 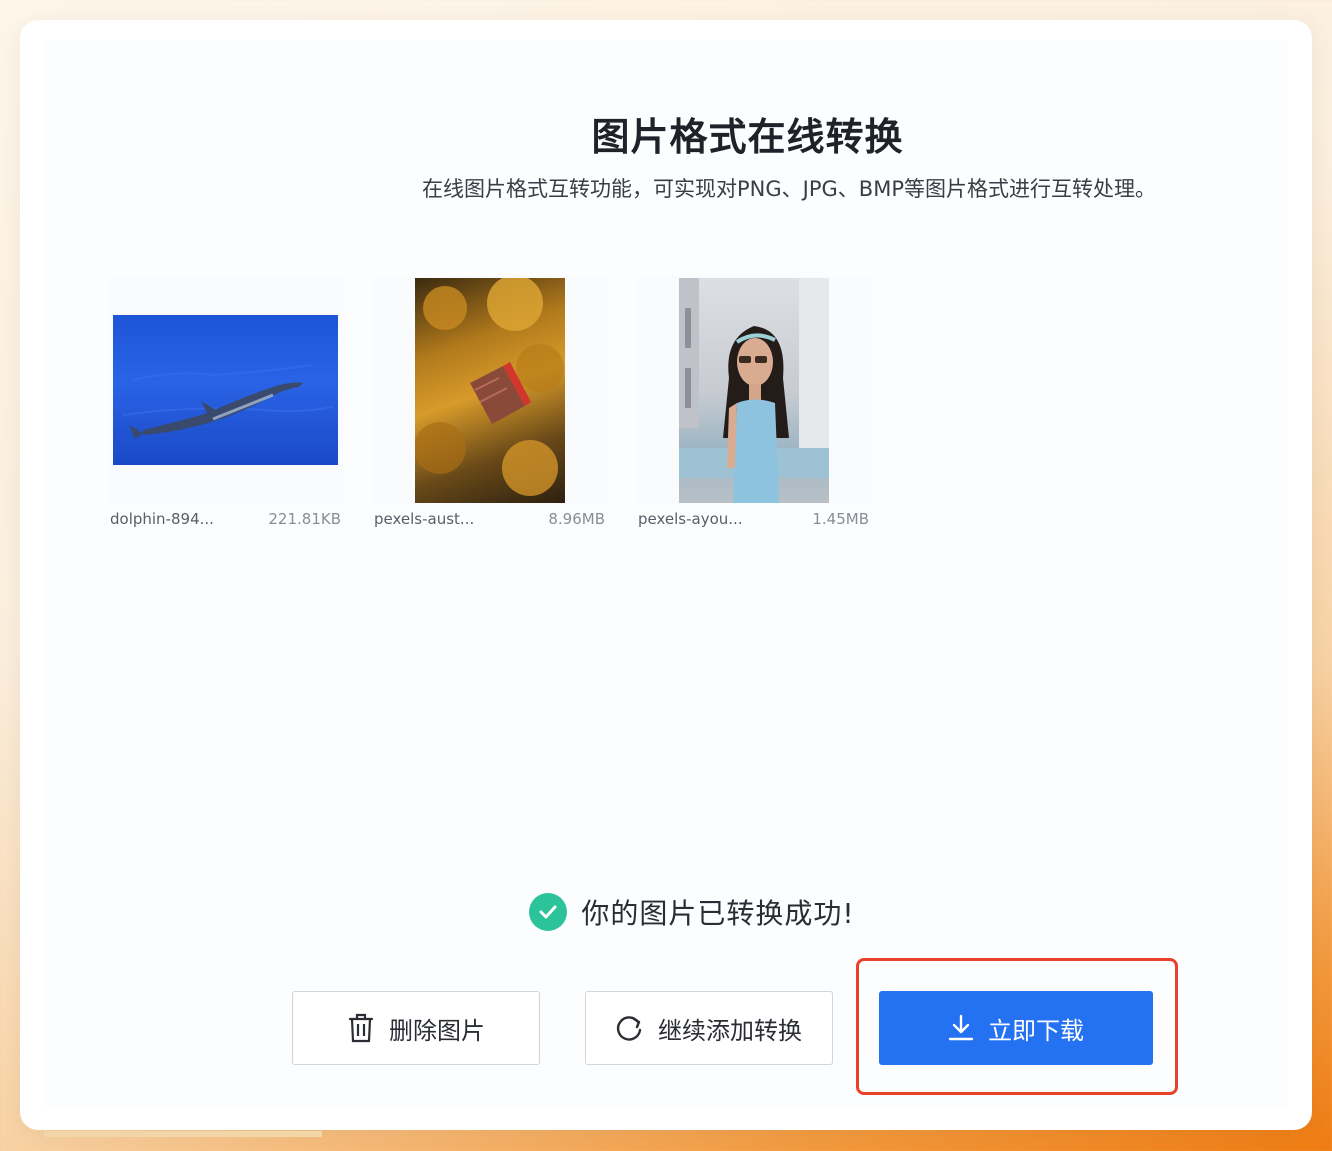 I want to click on check-circle-icon, so click(x=548, y=912).